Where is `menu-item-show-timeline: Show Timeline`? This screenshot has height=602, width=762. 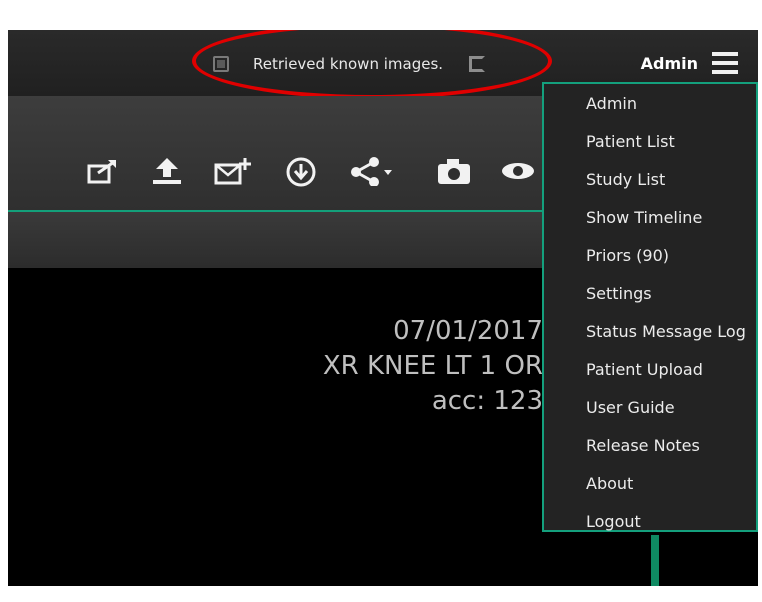 menu-item-show-timeline: Show Timeline is located at coordinates (644, 217).